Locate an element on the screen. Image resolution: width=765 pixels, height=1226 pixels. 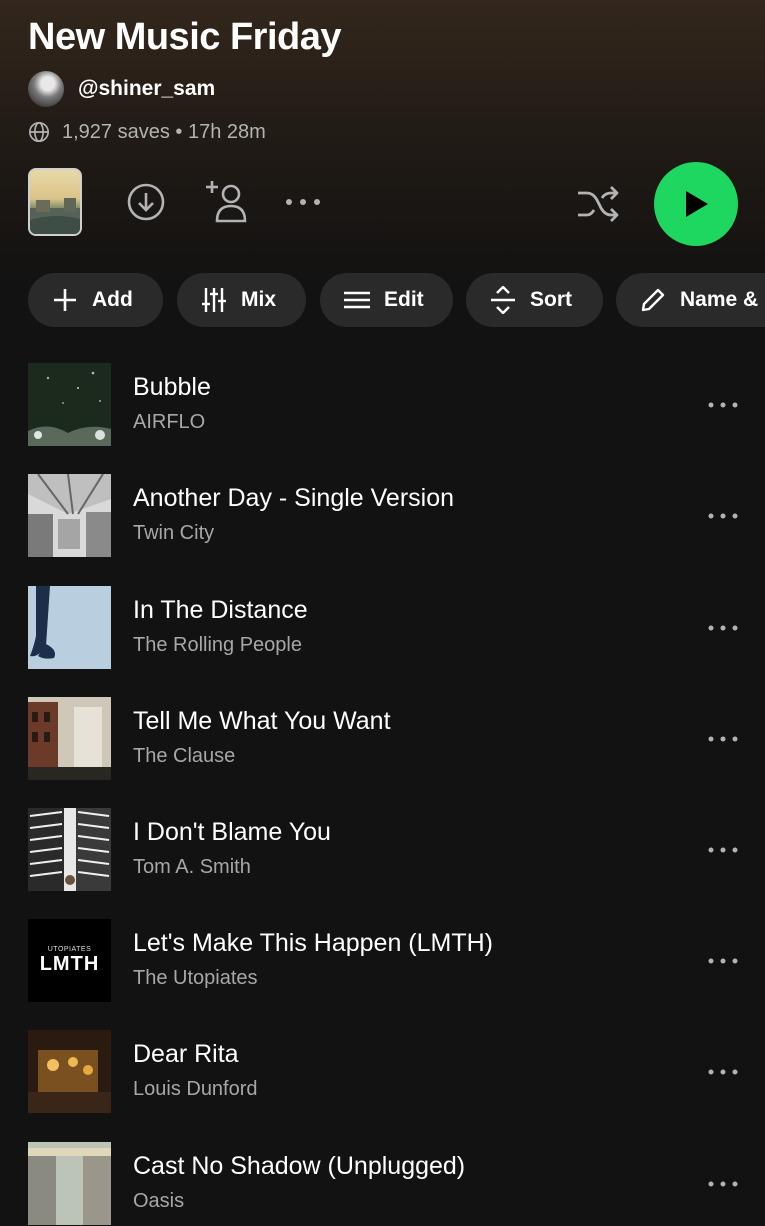
action-bar is located at coordinates (382, 205).